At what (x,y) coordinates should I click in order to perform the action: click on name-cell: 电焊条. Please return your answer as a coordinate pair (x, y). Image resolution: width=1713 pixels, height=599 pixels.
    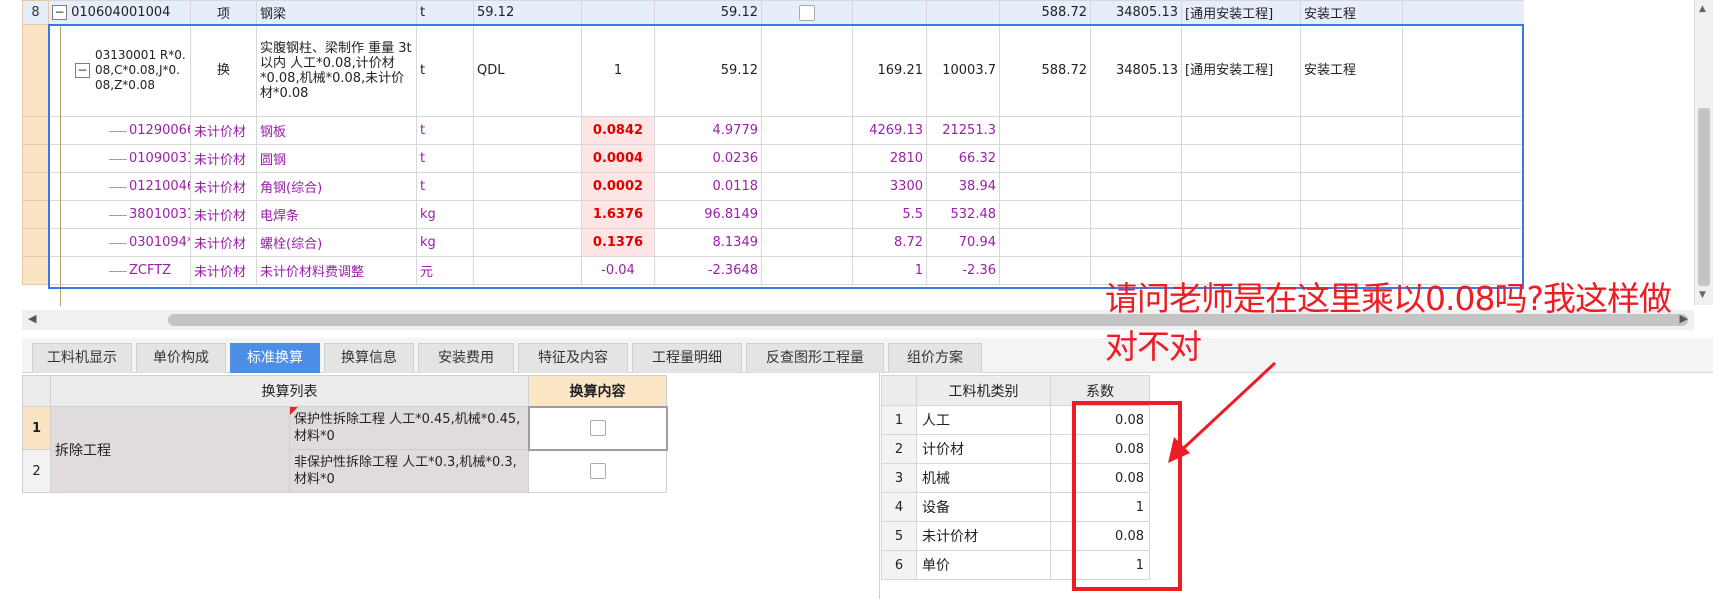
    Looking at the image, I should click on (336, 214).